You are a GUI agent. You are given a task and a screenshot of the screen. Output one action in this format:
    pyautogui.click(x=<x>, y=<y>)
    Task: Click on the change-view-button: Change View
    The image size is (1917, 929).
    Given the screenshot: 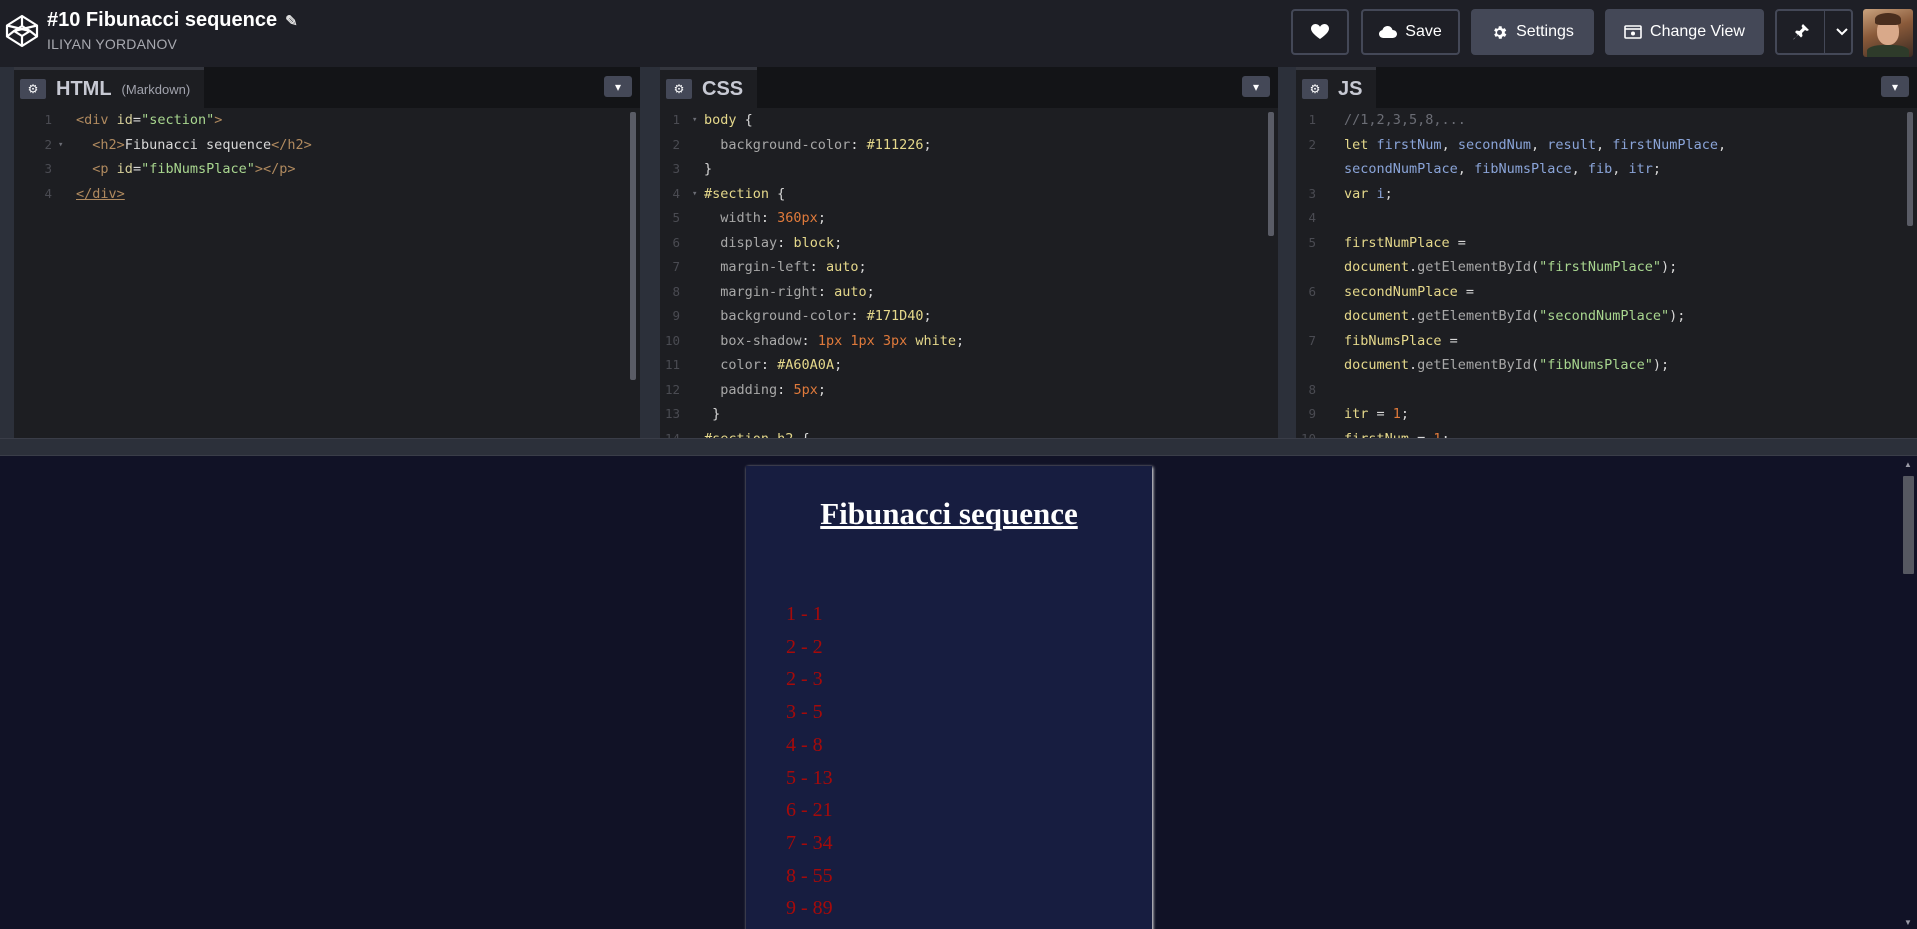 What is the action you would take?
    pyautogui.click(x=1684, y=32)
    